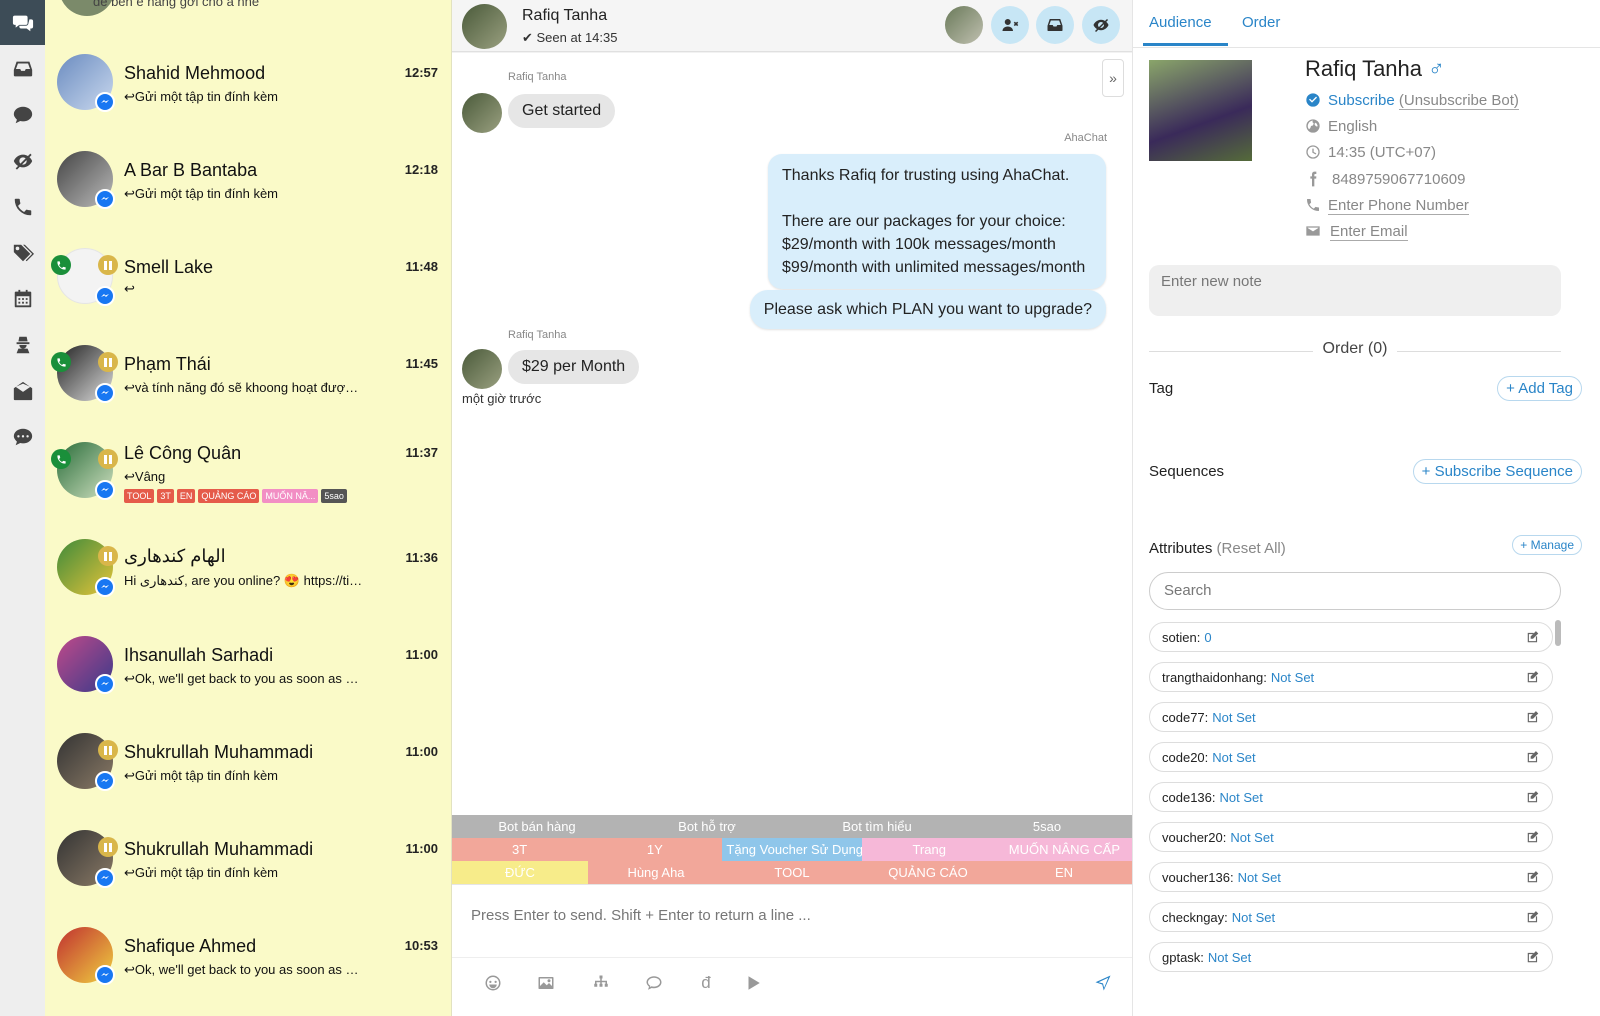 The width and height of the screenshot is (1600, 1016). I want to click on quick-reply-button: Bot bán hàng, so click(537, 826).